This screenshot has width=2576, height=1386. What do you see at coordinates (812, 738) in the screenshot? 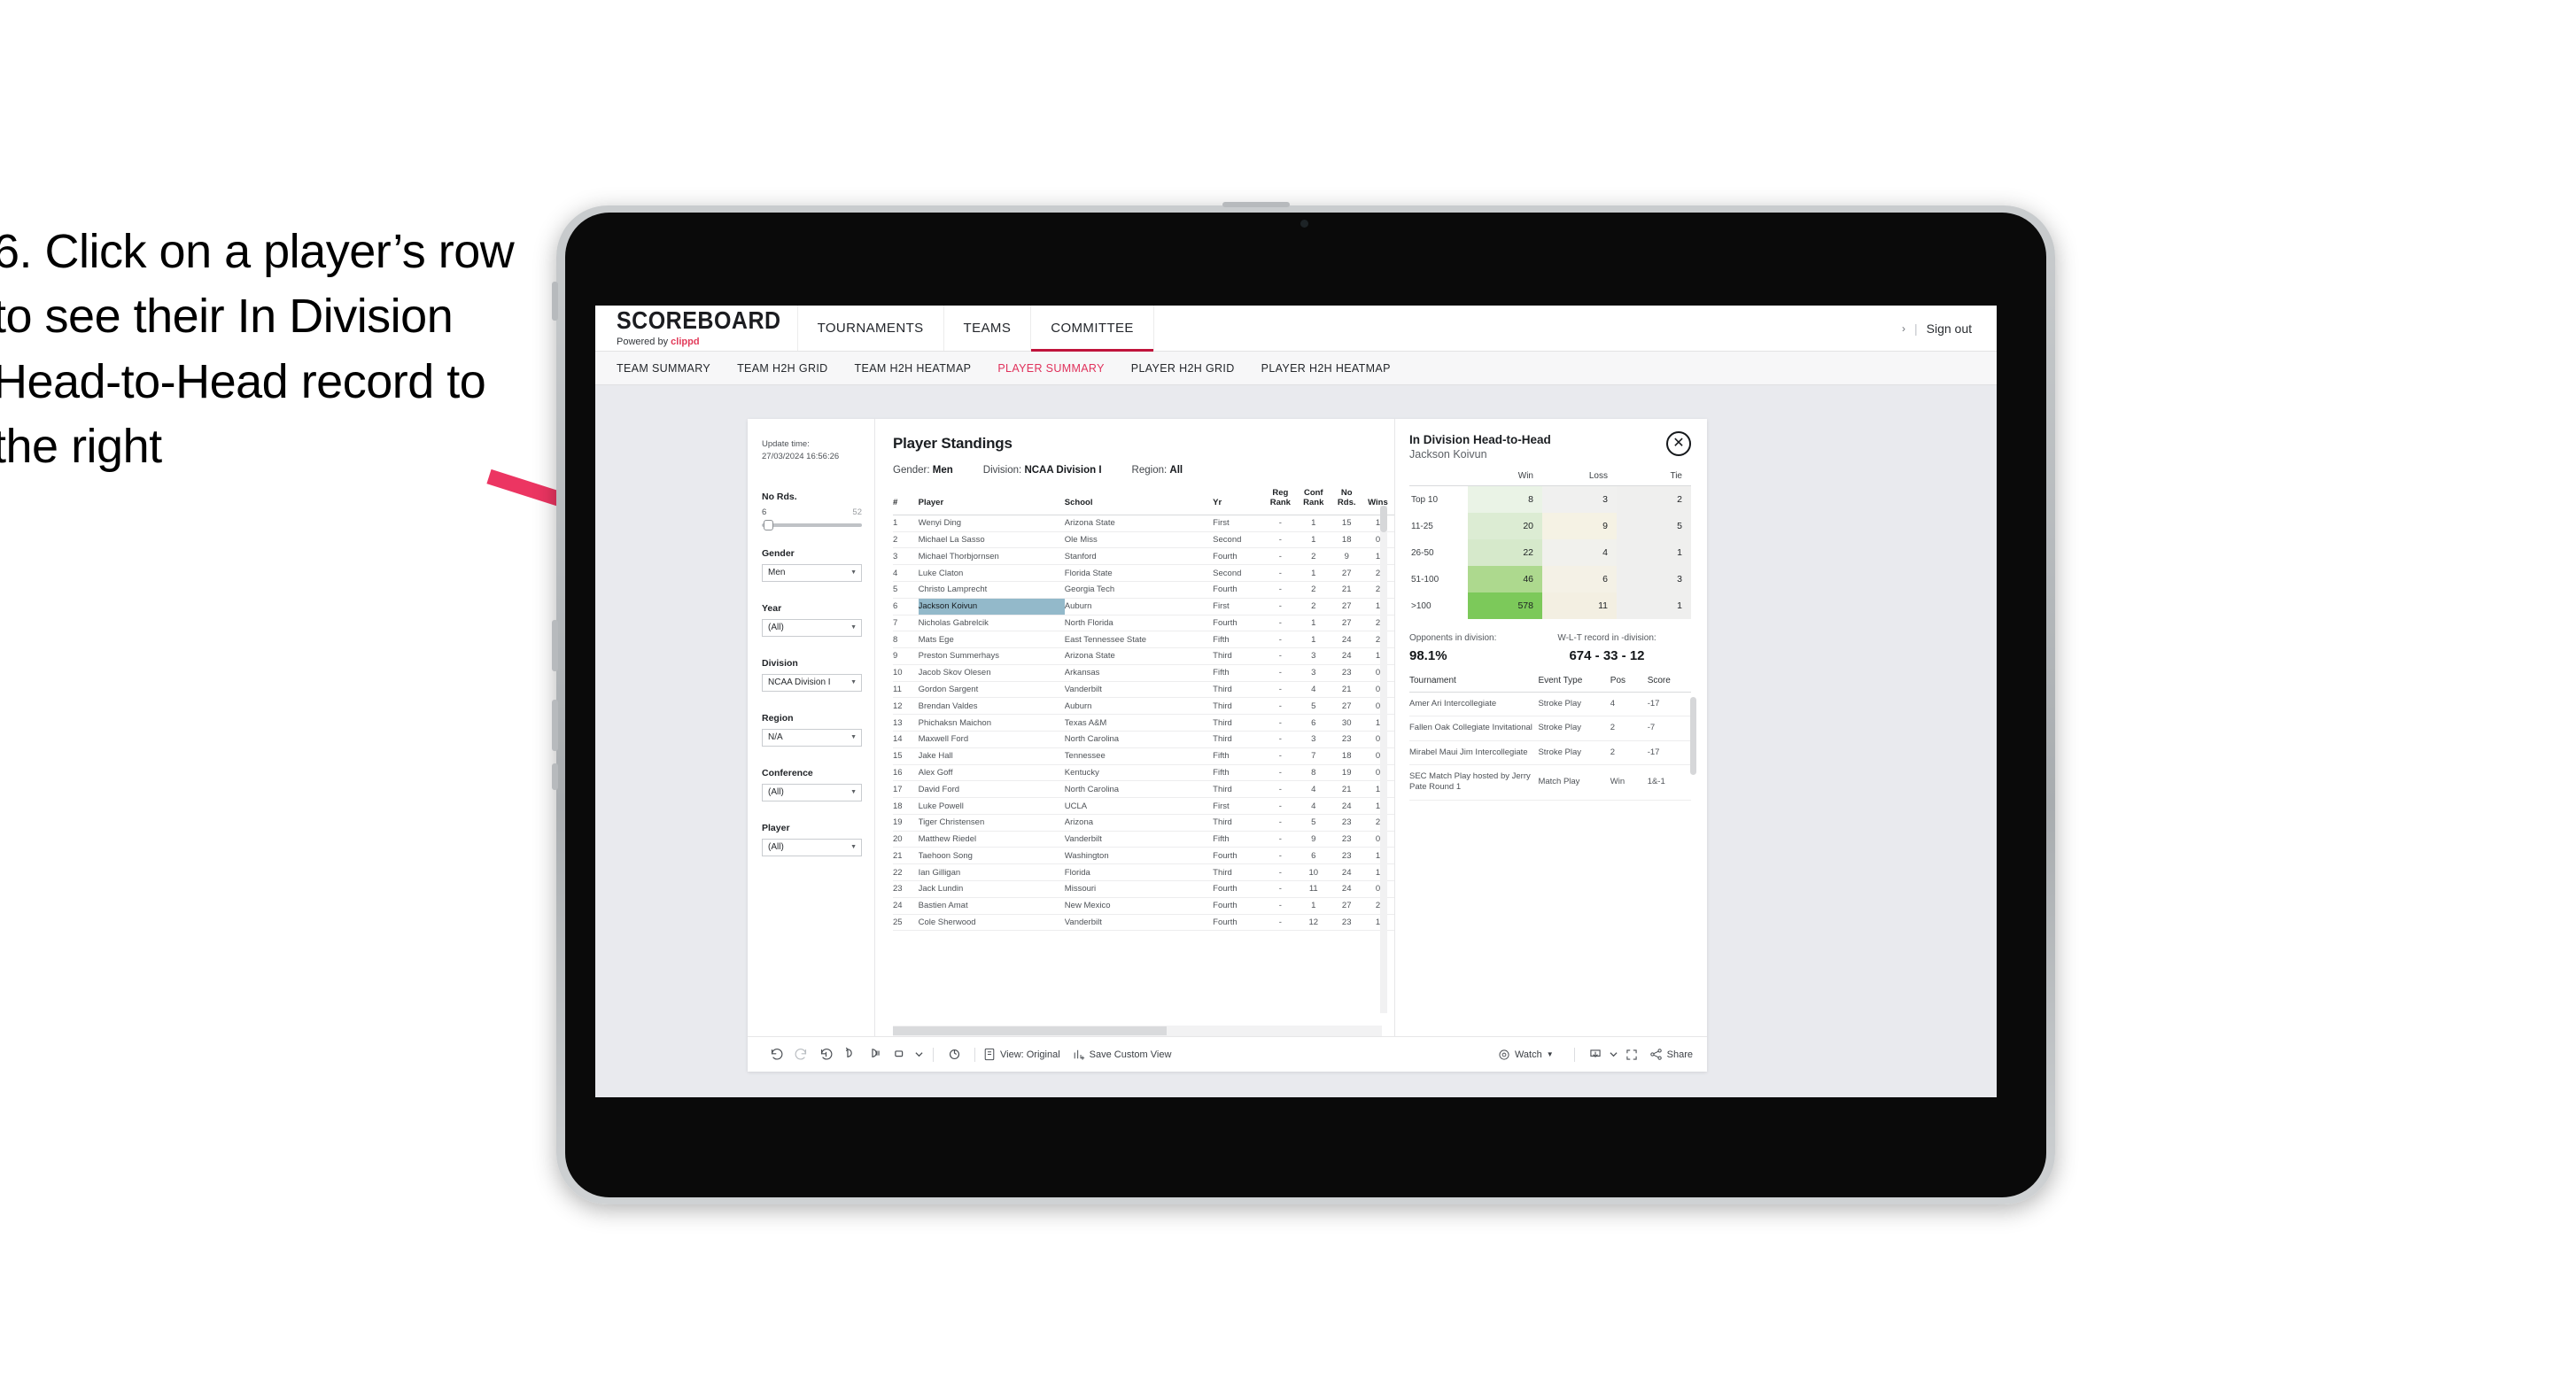
I see `region-select: N/A ▼` at bounding box center [812, 738].